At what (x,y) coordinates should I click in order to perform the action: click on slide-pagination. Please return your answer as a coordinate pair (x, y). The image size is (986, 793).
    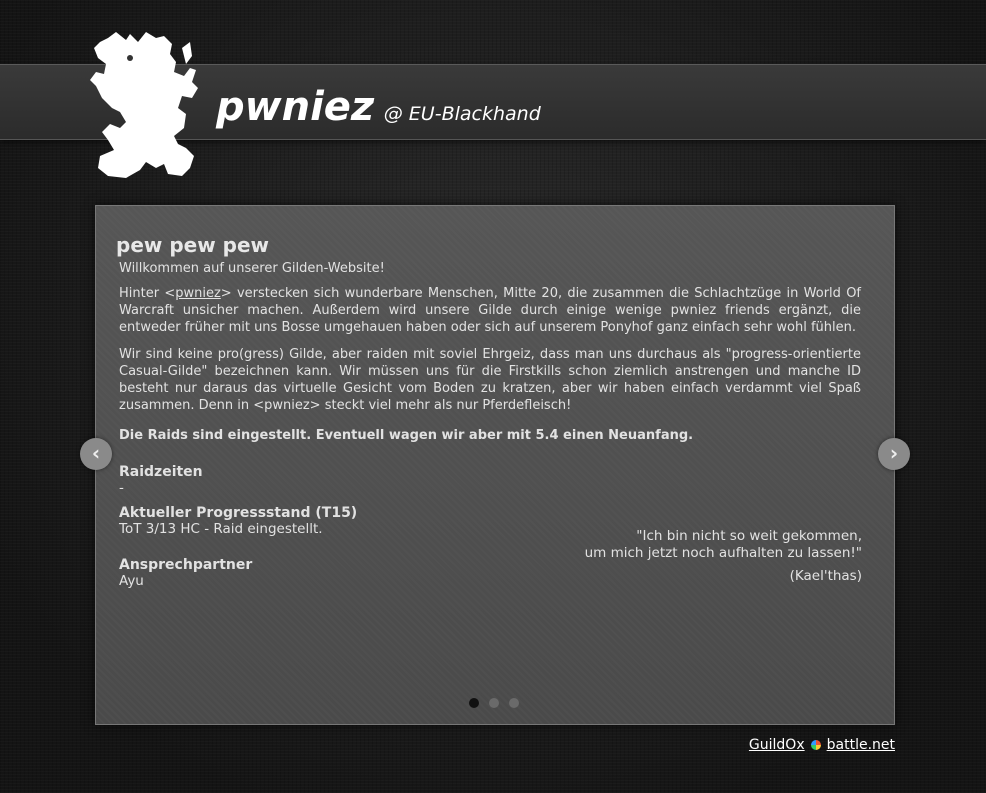
    Looking at the image, I should click on (499, 702).